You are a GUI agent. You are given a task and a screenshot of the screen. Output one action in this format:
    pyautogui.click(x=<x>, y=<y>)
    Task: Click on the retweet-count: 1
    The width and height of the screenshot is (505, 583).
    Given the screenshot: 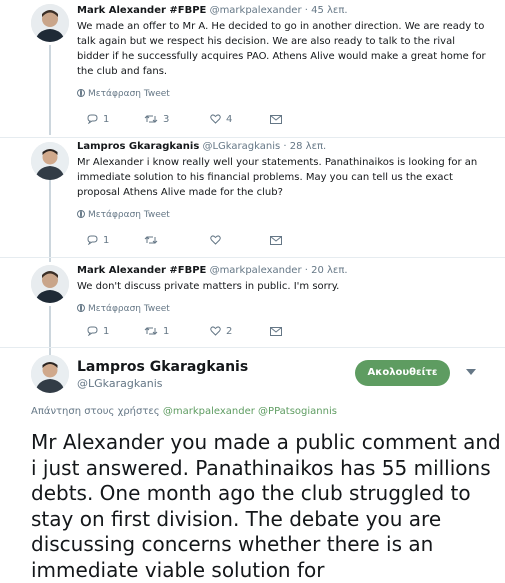 What is the action you would take?
    pyautogui.click(x=166, y=331)
    